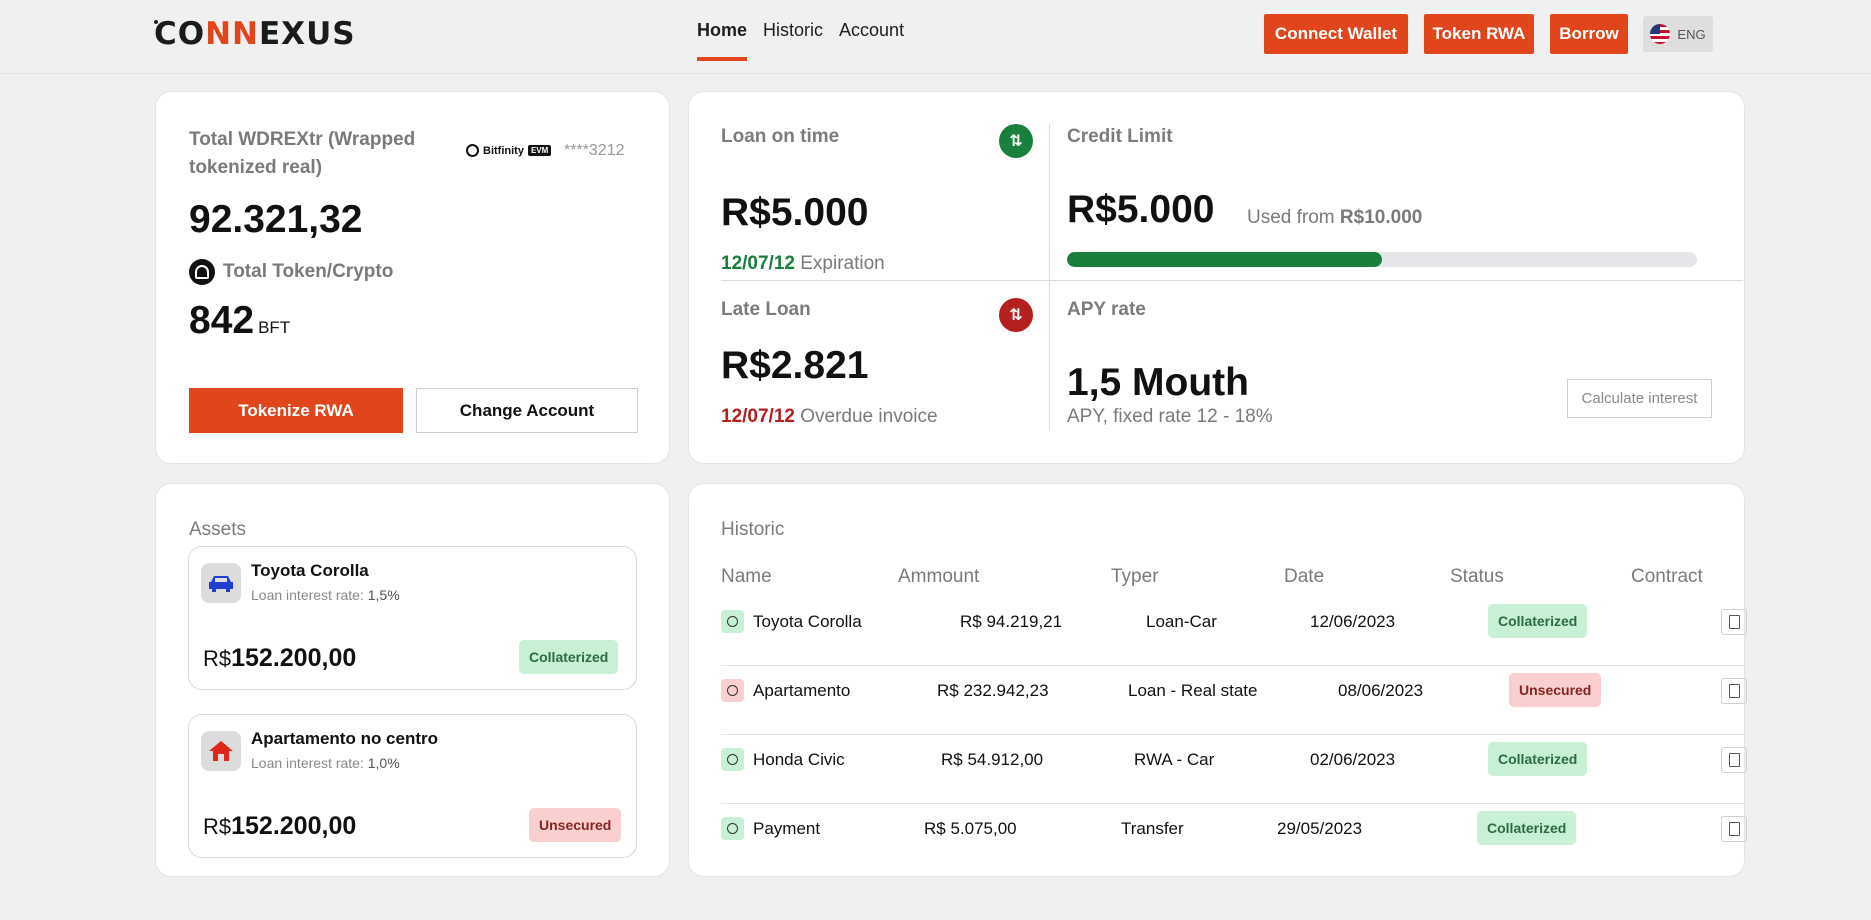  I want to click on late-loan-overdue: 12/07/12 Overdue invoice, so click(829, 417).